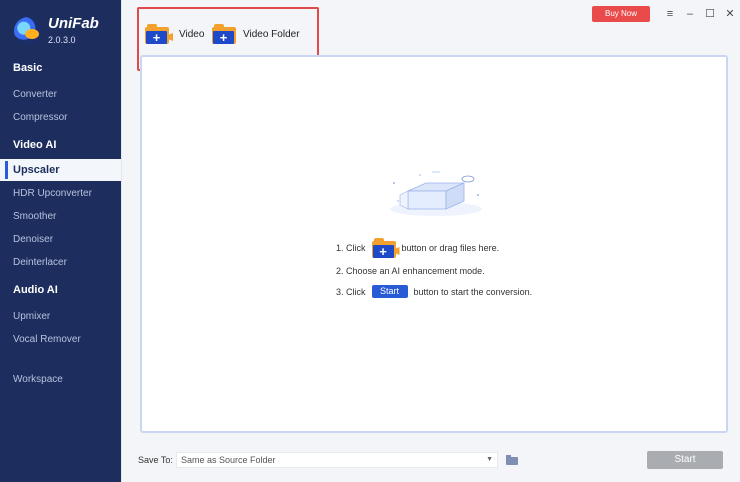 The image size is (740, 482). I want to click on active-indicator, so click(6, 170).